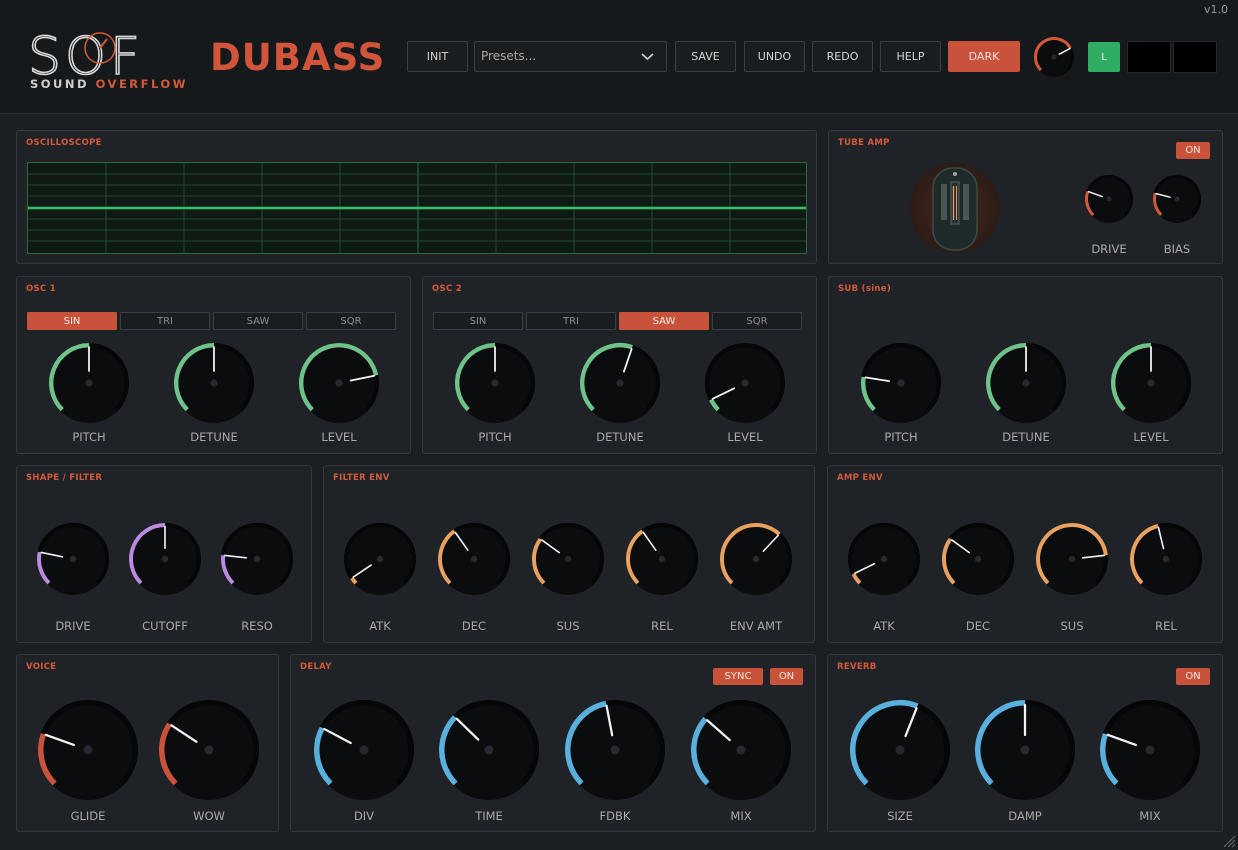 The height and width of the screenshot is (850, 1238). Describe the element at coordinates (865, 289) in the screenshot. I see `panel-title: SUB (sine)` at that location.